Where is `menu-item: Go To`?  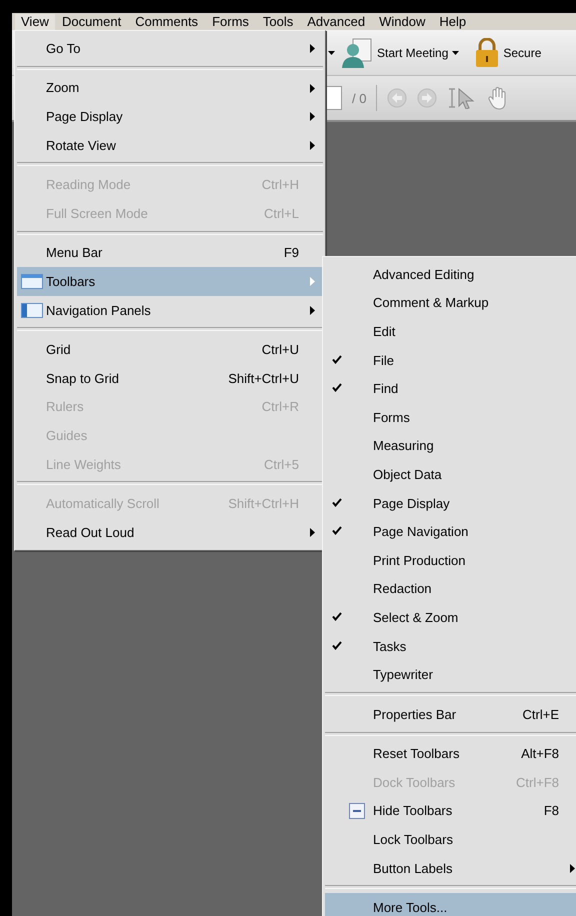 menu-item: Go To is located at coordinates (170, 48).